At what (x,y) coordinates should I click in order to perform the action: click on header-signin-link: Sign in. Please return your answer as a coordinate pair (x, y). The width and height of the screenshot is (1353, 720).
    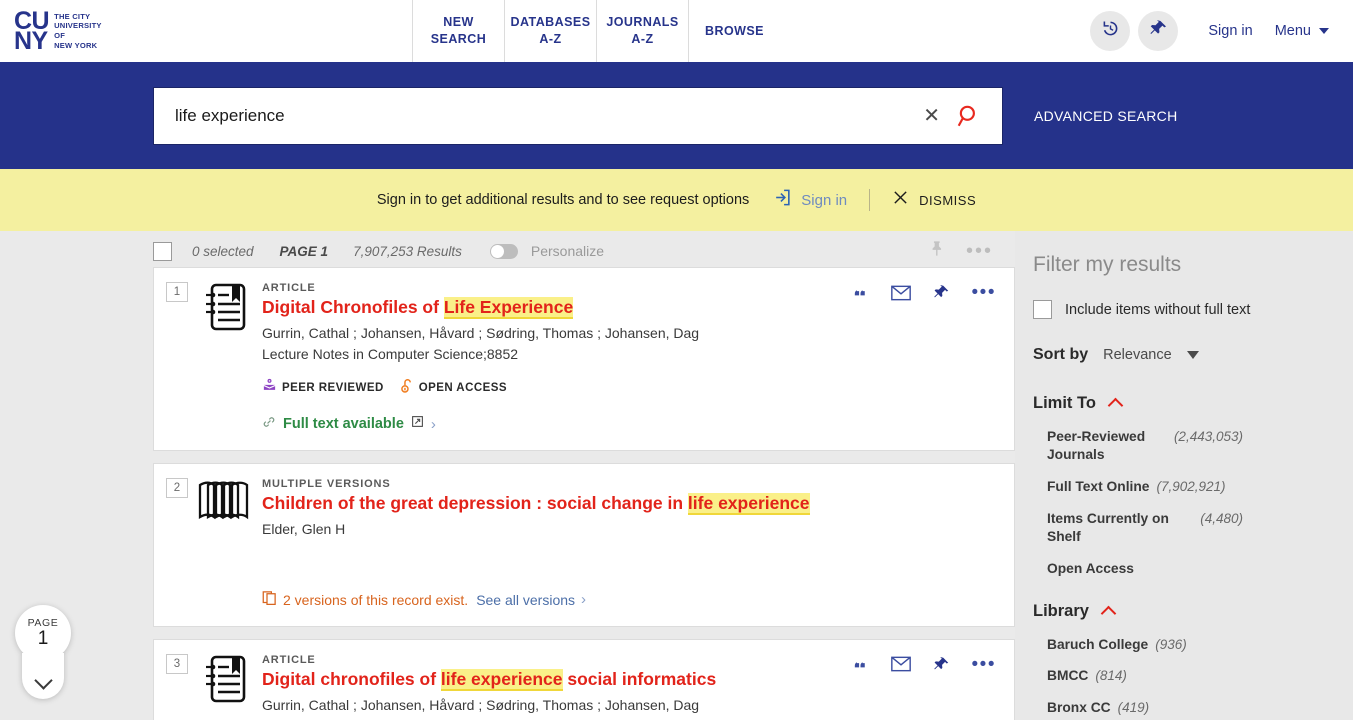
    Looking at the image, I should click on (1230, 31).